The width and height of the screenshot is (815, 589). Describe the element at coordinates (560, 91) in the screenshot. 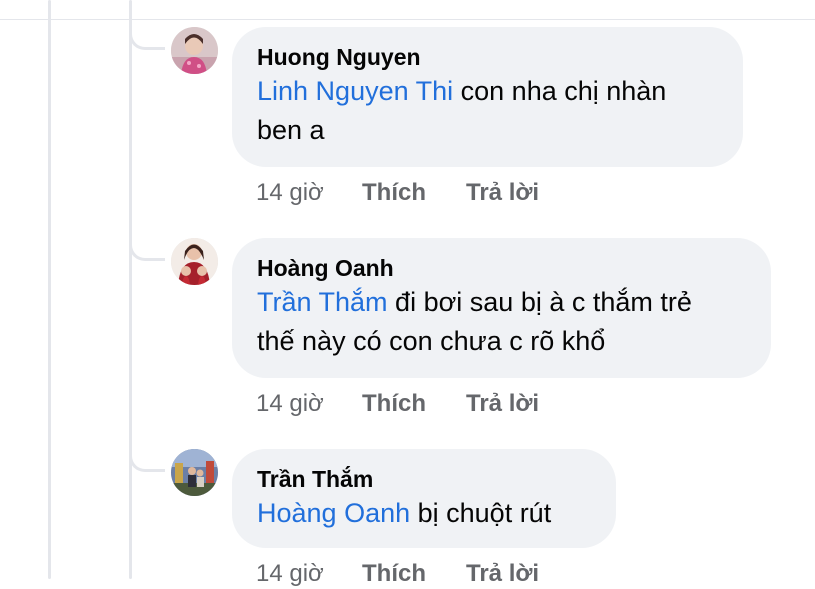

I see `comment-body: con nha chị nhàn` at that location.